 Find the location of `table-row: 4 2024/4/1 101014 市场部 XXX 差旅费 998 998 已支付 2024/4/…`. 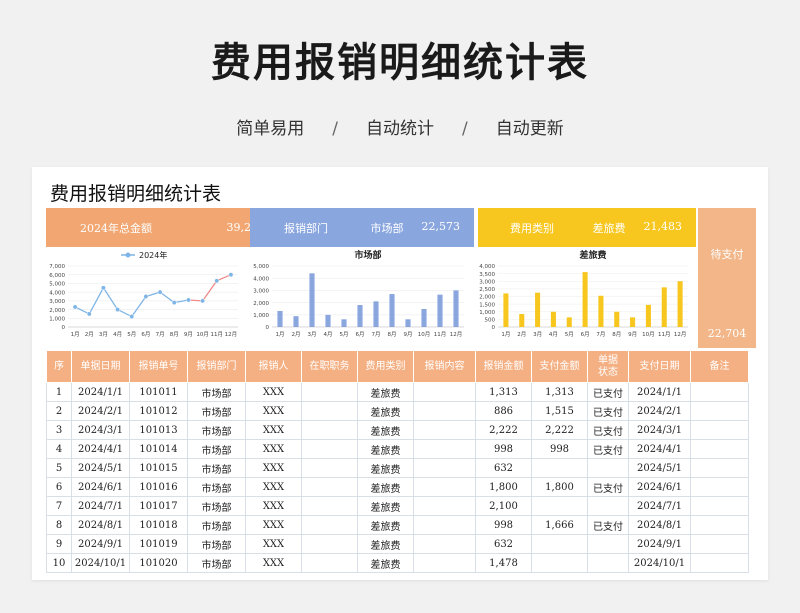

table-row: 4 2024/4/1 101014 市场部 XXX 差旅费 998 998 已支付 2024/4/… is located at coordinates (397, 449).